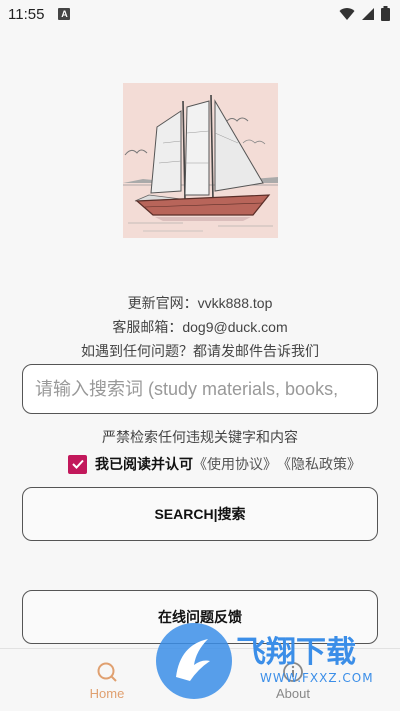  I want to click on search-icon, so click(107, 672).